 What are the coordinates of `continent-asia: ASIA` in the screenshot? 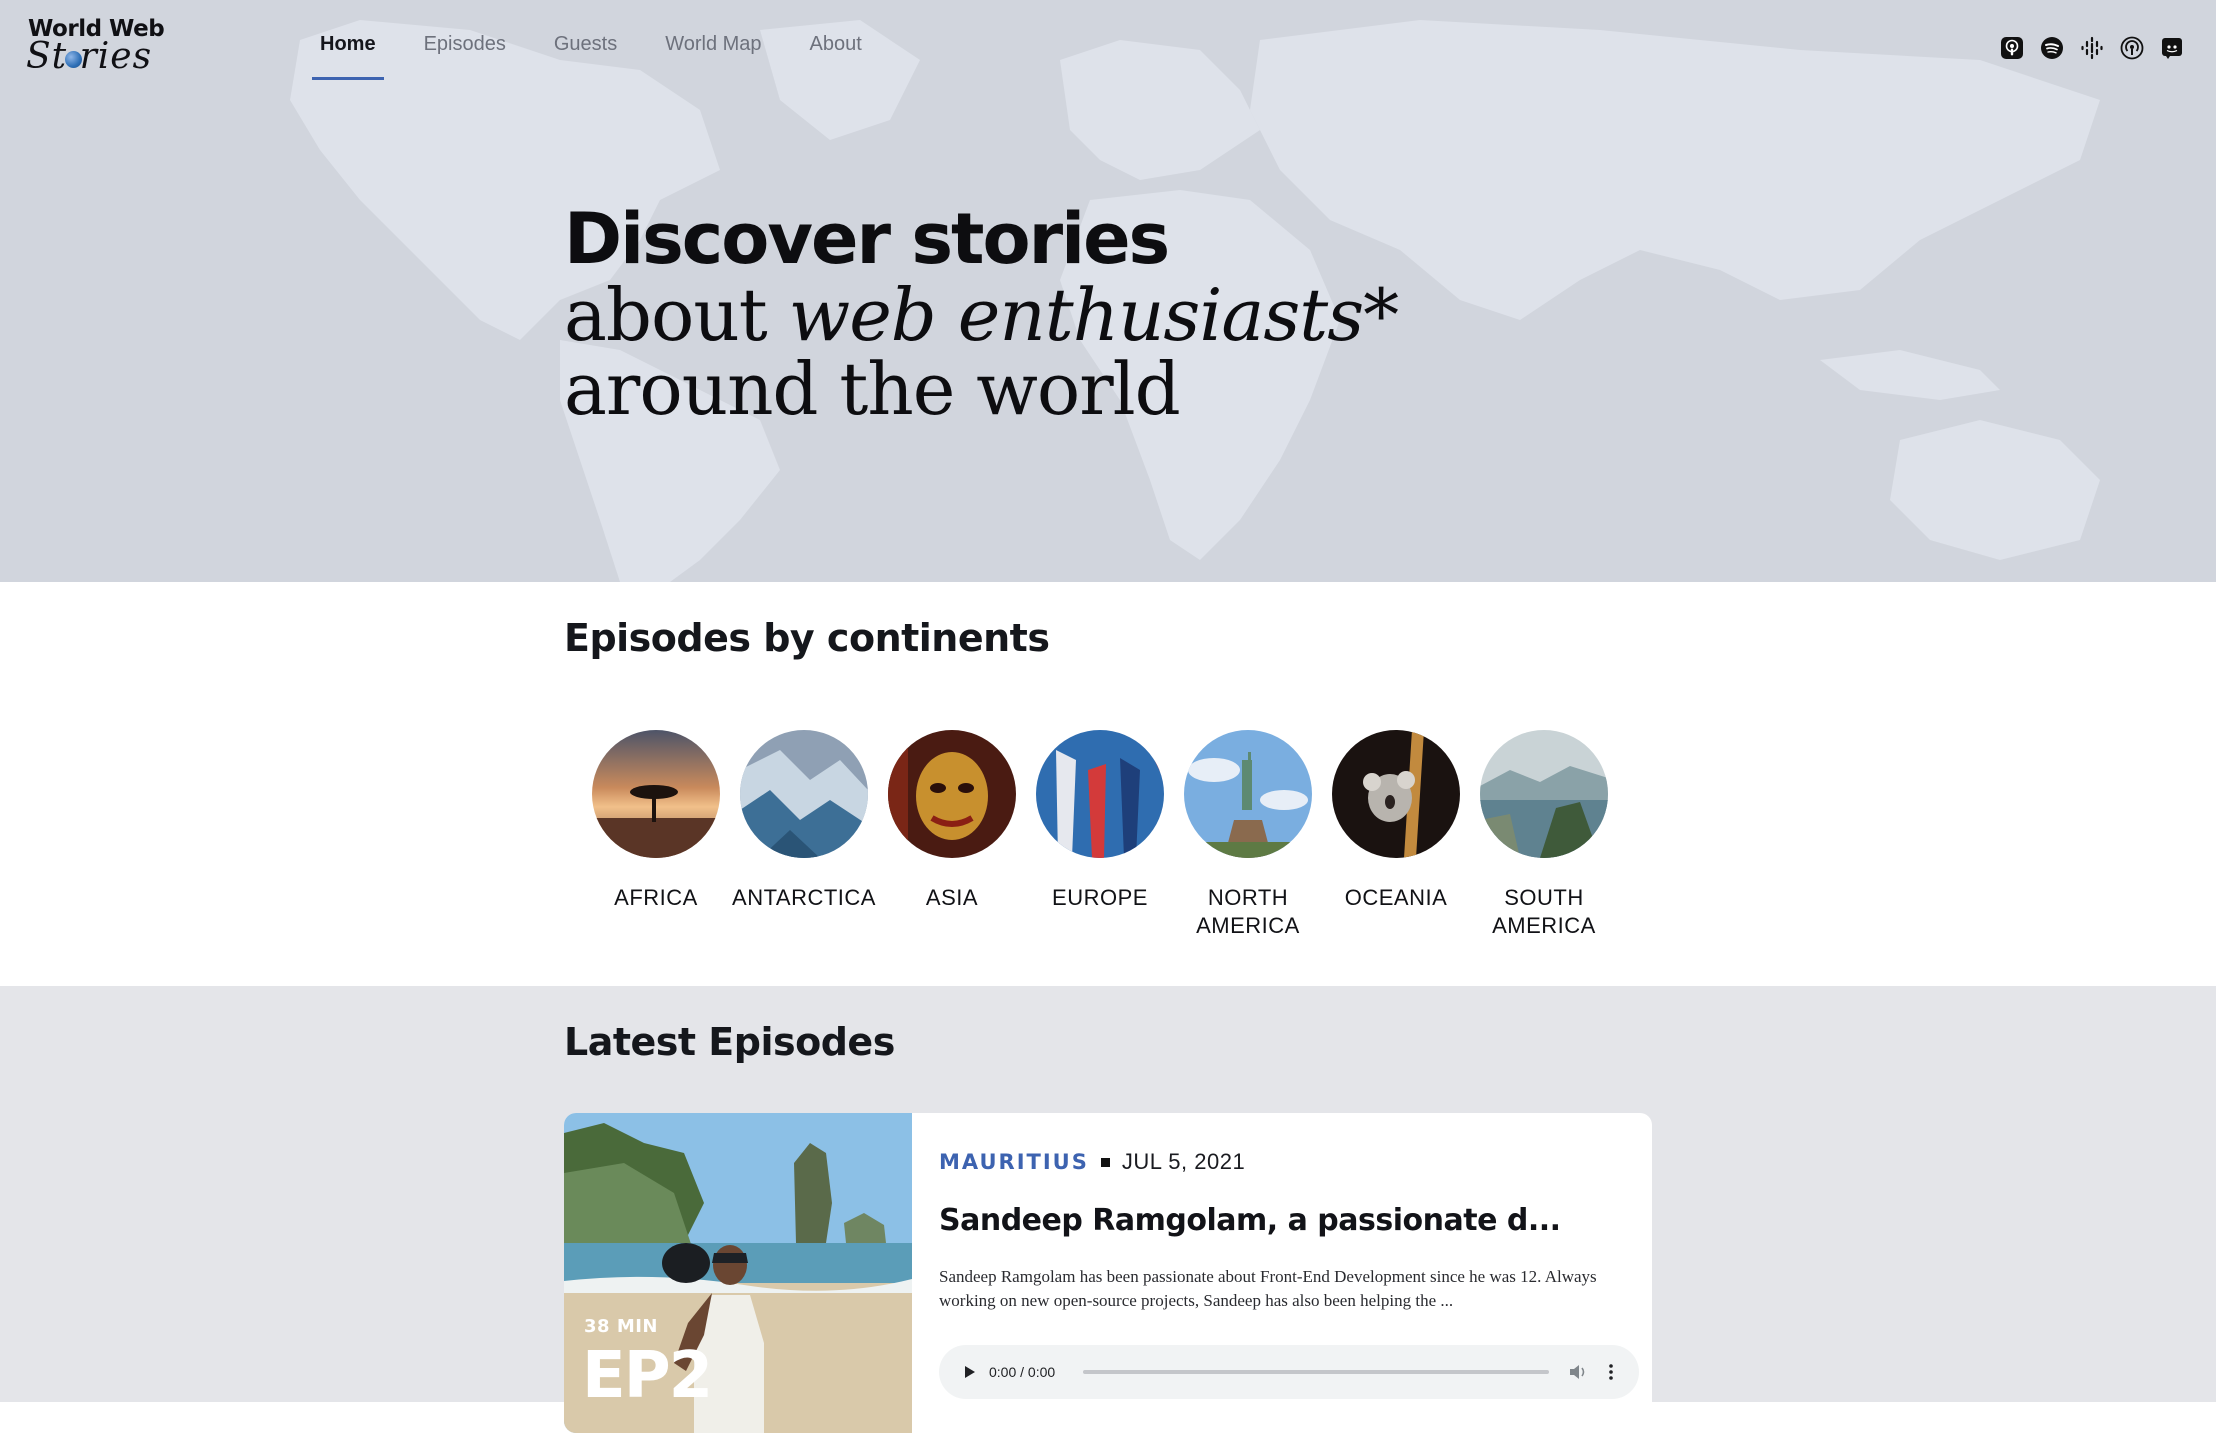 It's located at (952, 835).